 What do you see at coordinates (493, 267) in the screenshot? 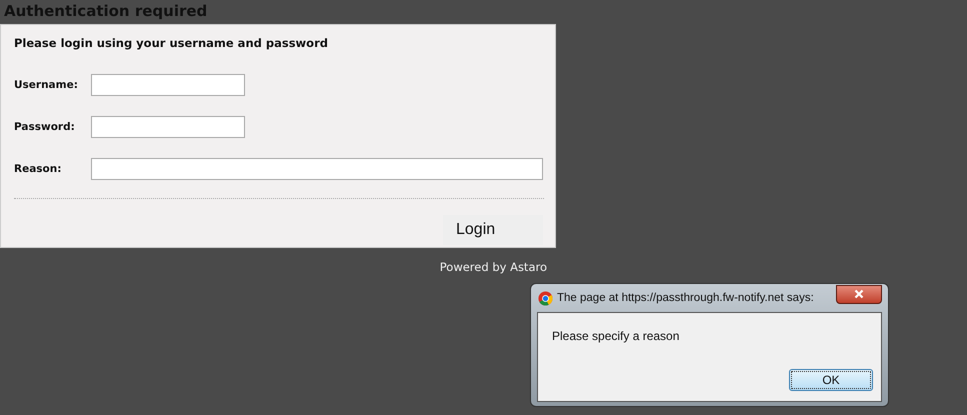
I see `footer-text: Powered by Astaro` at bounding box center [493, 267].